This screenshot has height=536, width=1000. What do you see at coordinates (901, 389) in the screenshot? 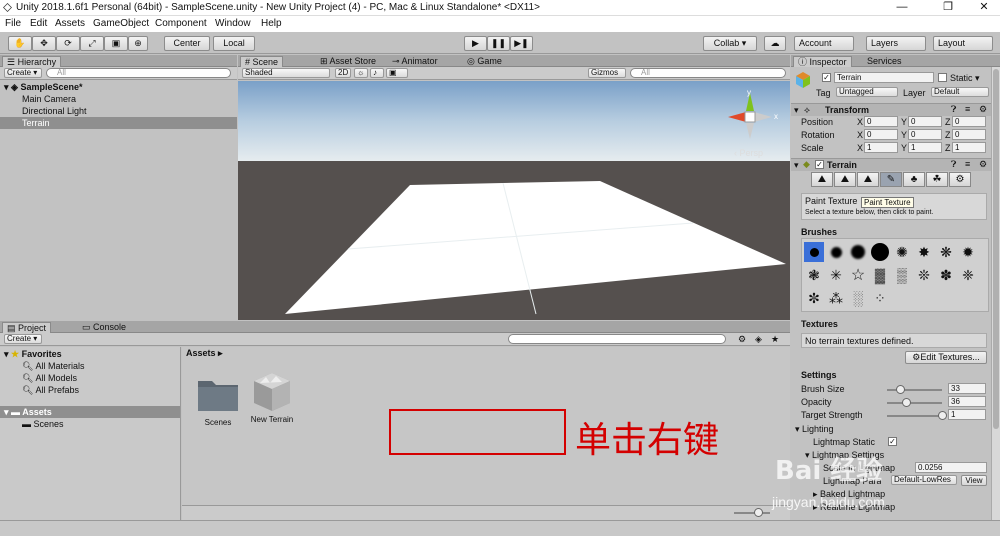
I see `brush-size-knob` at bounding box center [901, 389].